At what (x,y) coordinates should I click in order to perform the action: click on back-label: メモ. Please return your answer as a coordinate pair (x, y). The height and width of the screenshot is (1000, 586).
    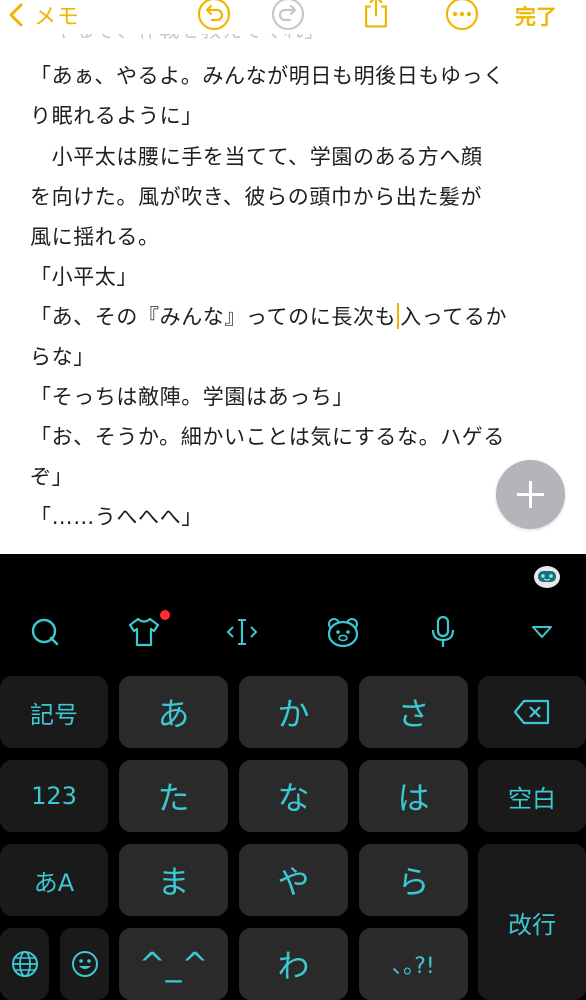
    Looking at the image, I should click on (57, 17).